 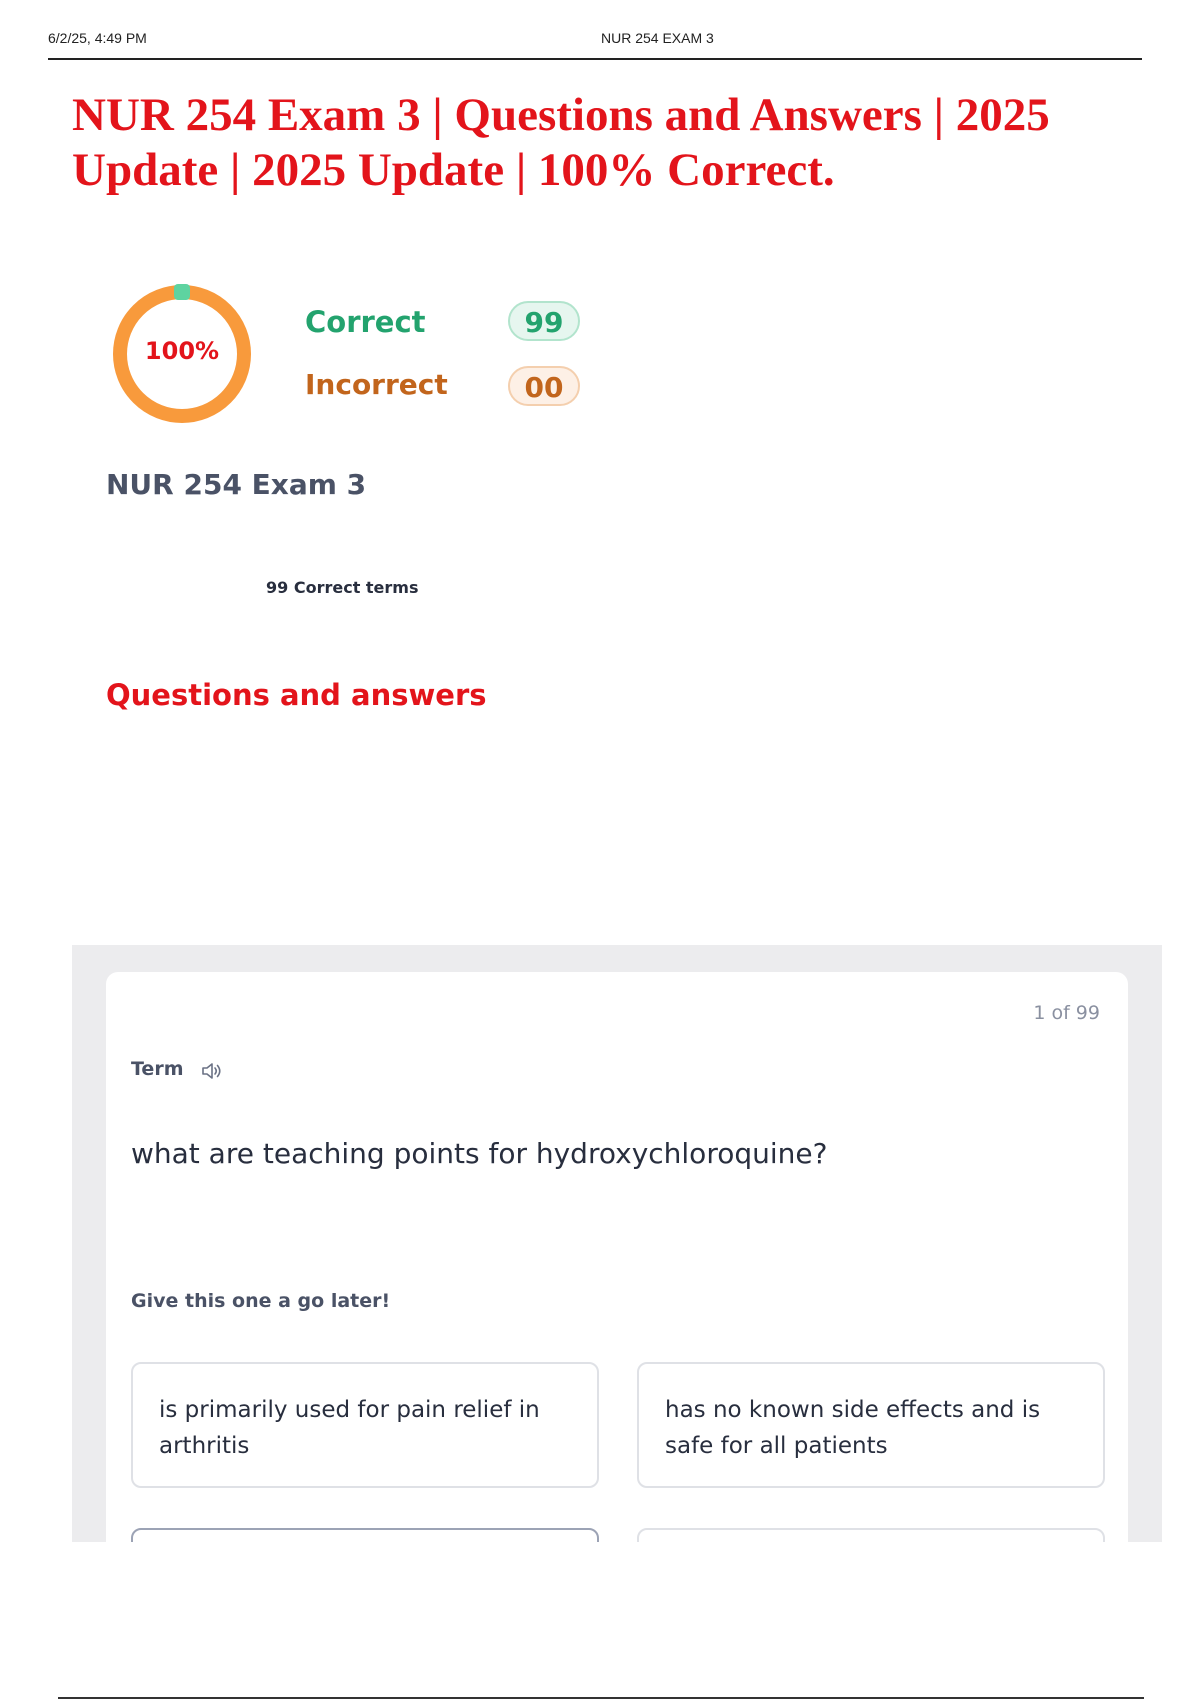 I want to click on page-footer-rule, so click(x=601, y=1698).